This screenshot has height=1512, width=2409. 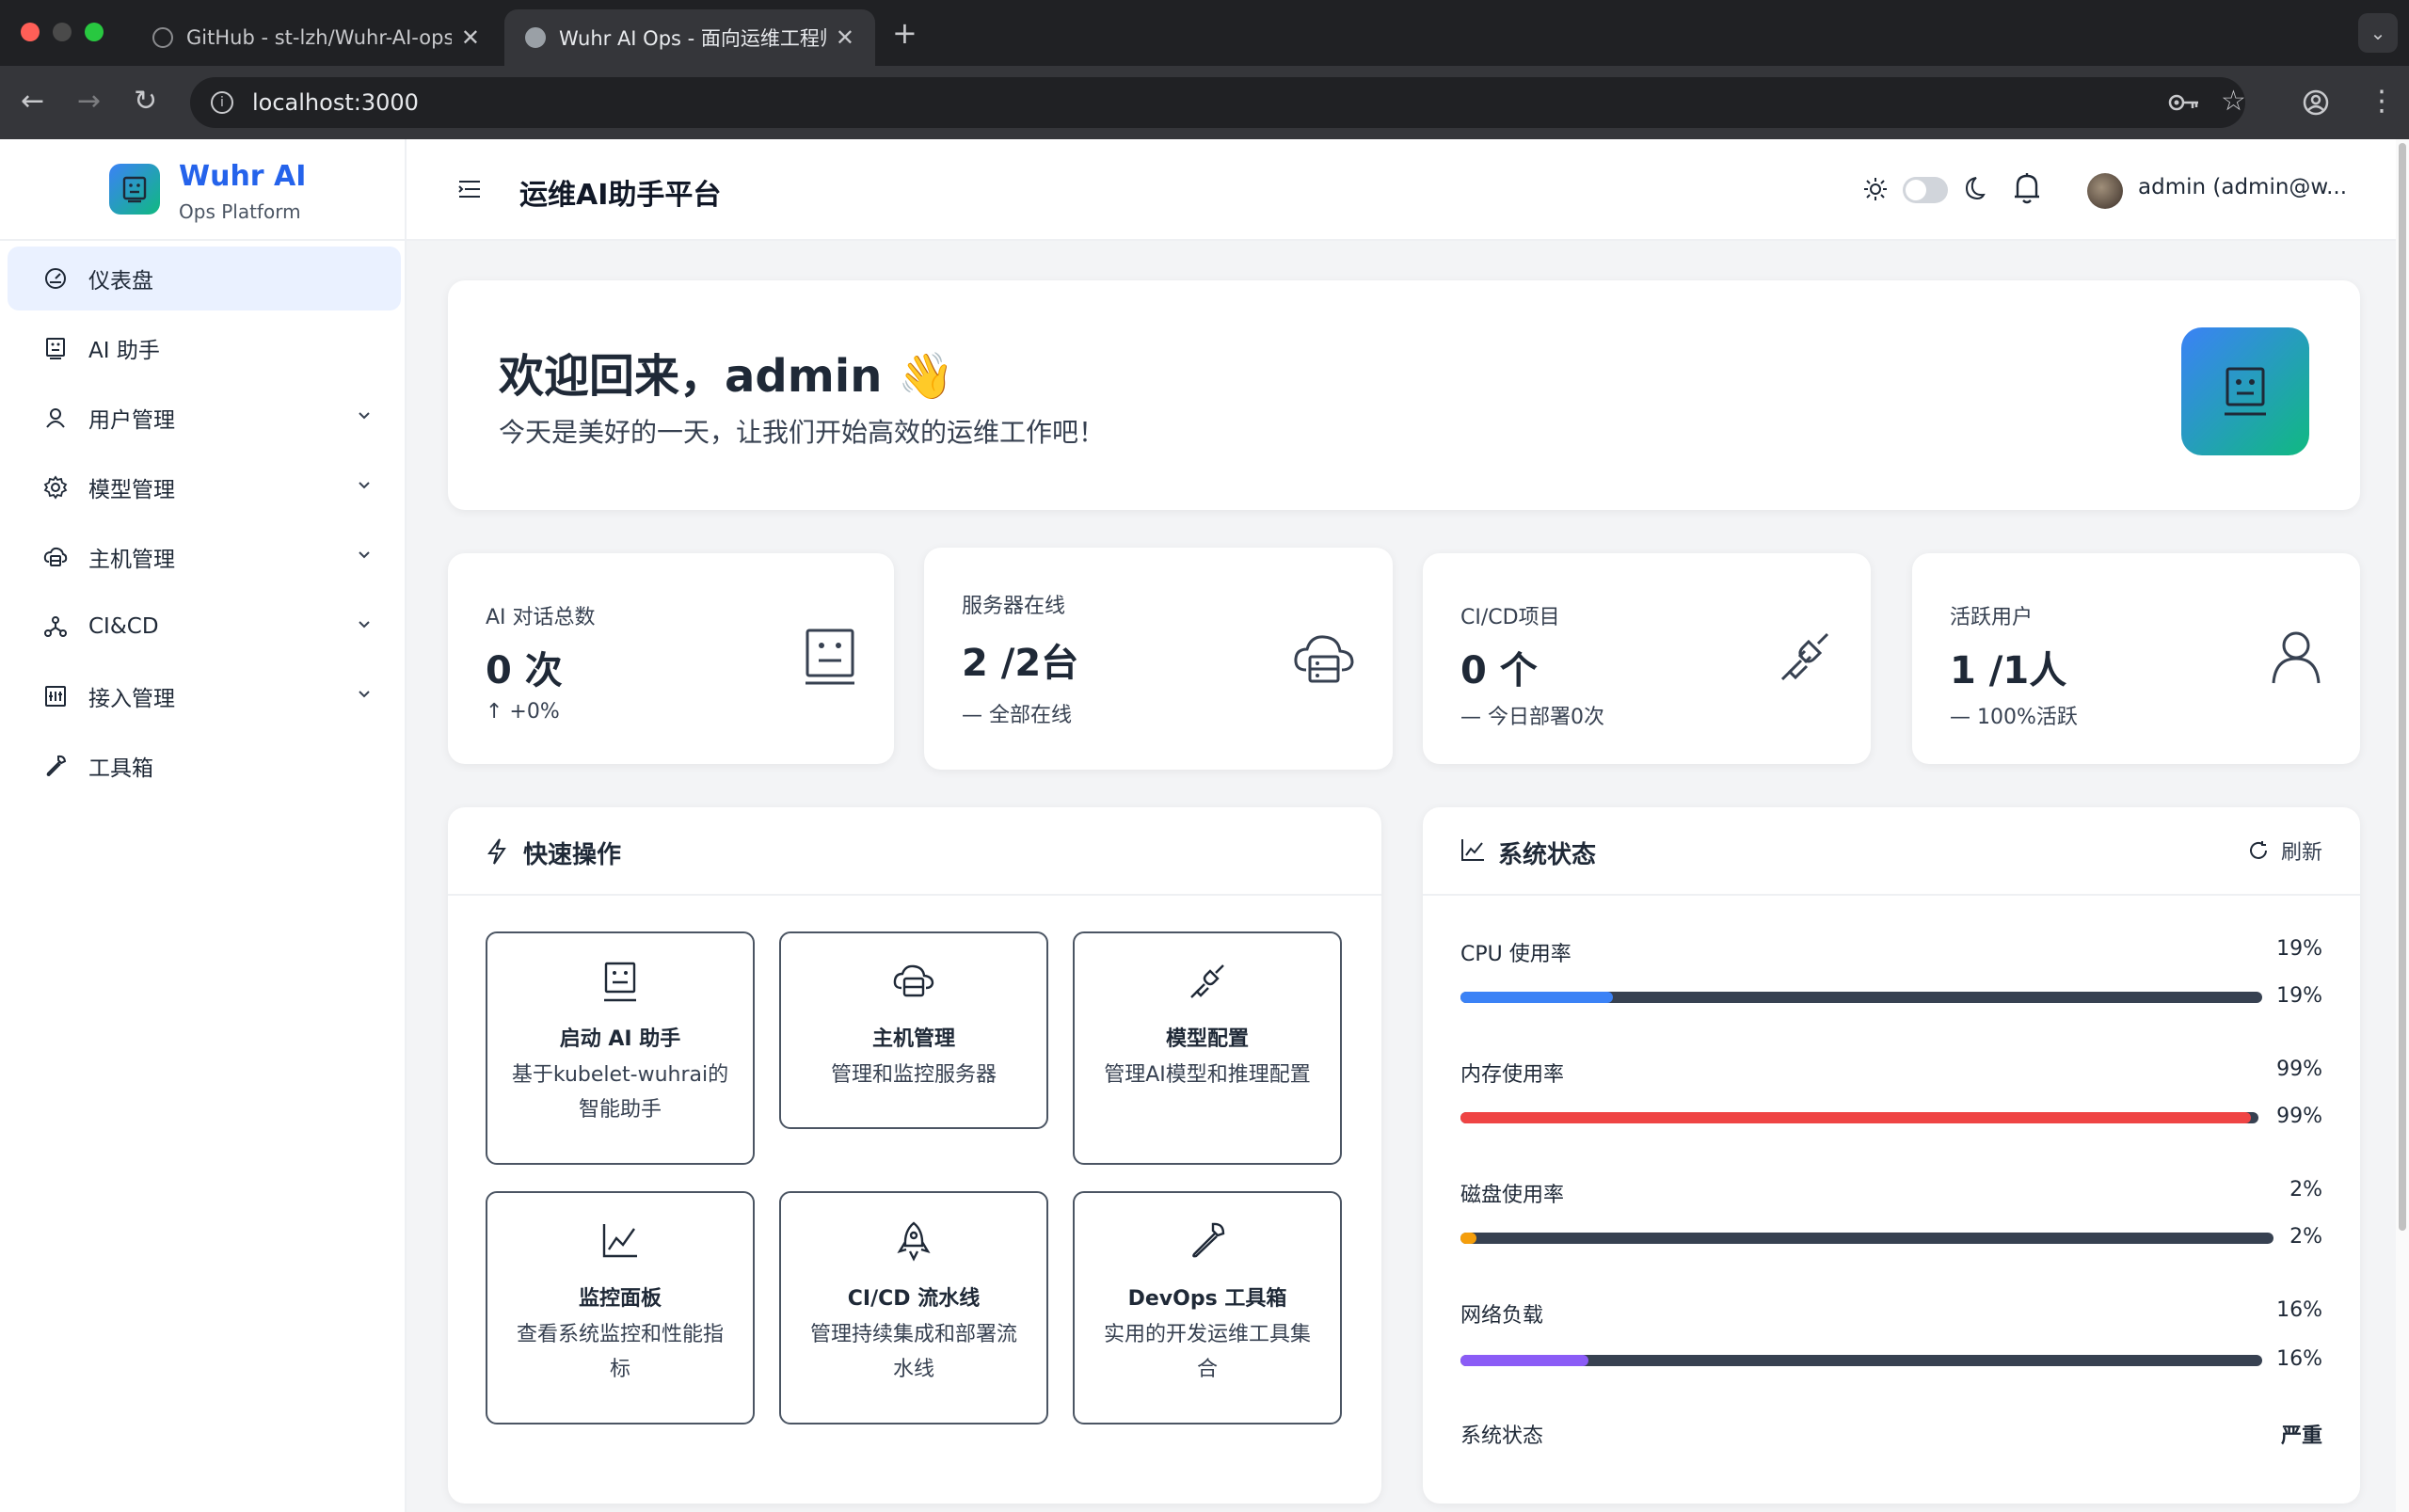 What do you see at coordinates (535, 38) in the screenshot?
I see `globe-icon` at bounding box center [535, 38].